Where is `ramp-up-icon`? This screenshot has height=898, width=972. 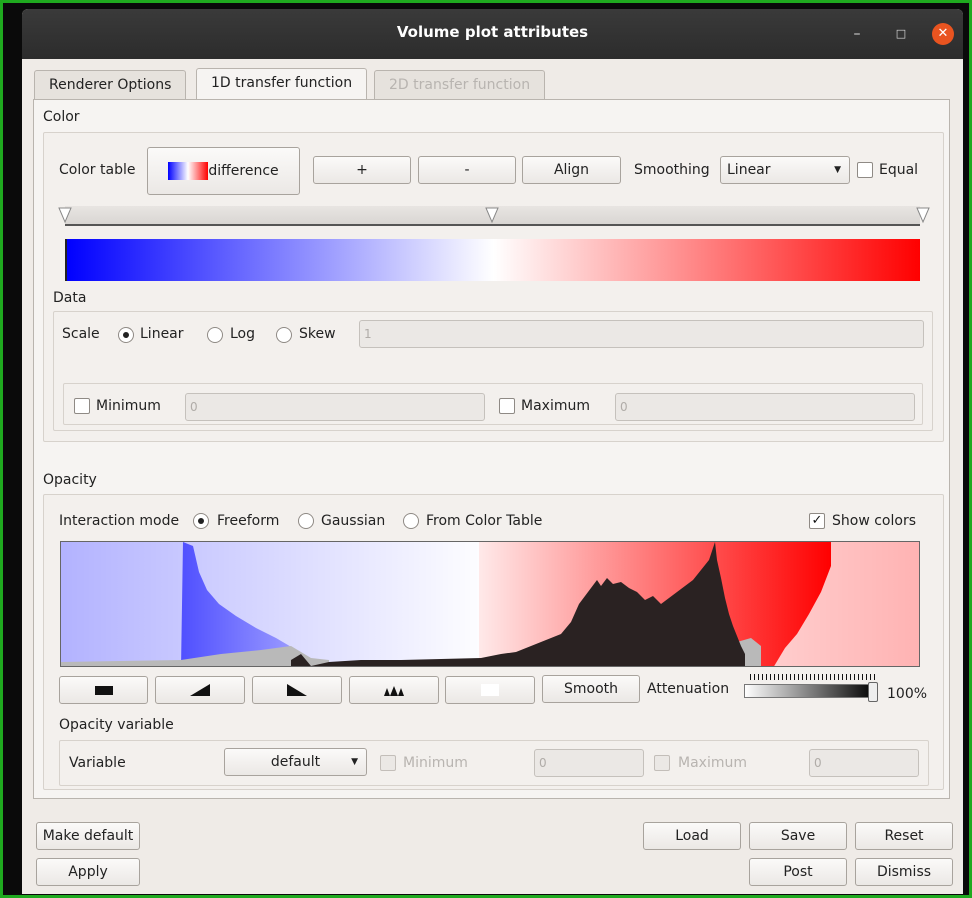
ramp-up-icon is located at coordinates (200, 690).